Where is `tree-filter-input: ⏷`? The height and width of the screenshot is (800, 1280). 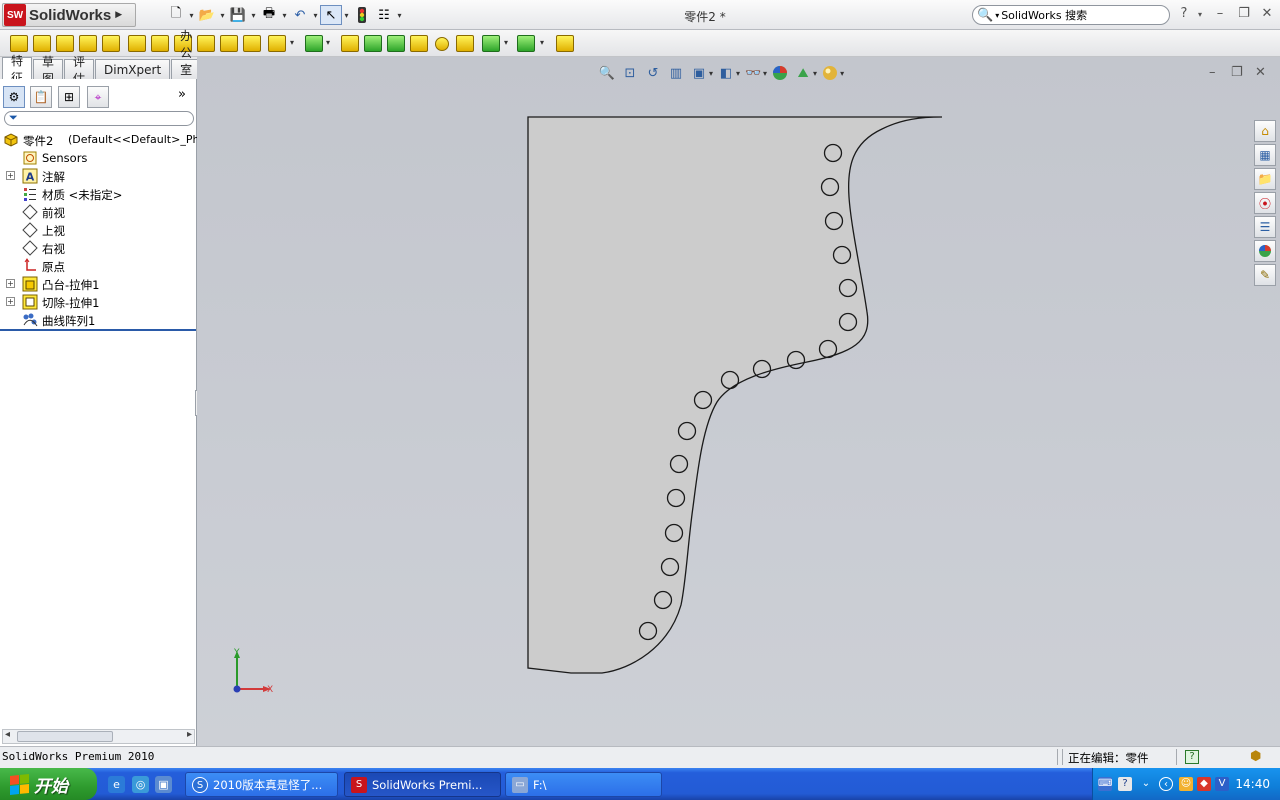 tree-filter-input: ⏷ is located at coordinates (99, 118).